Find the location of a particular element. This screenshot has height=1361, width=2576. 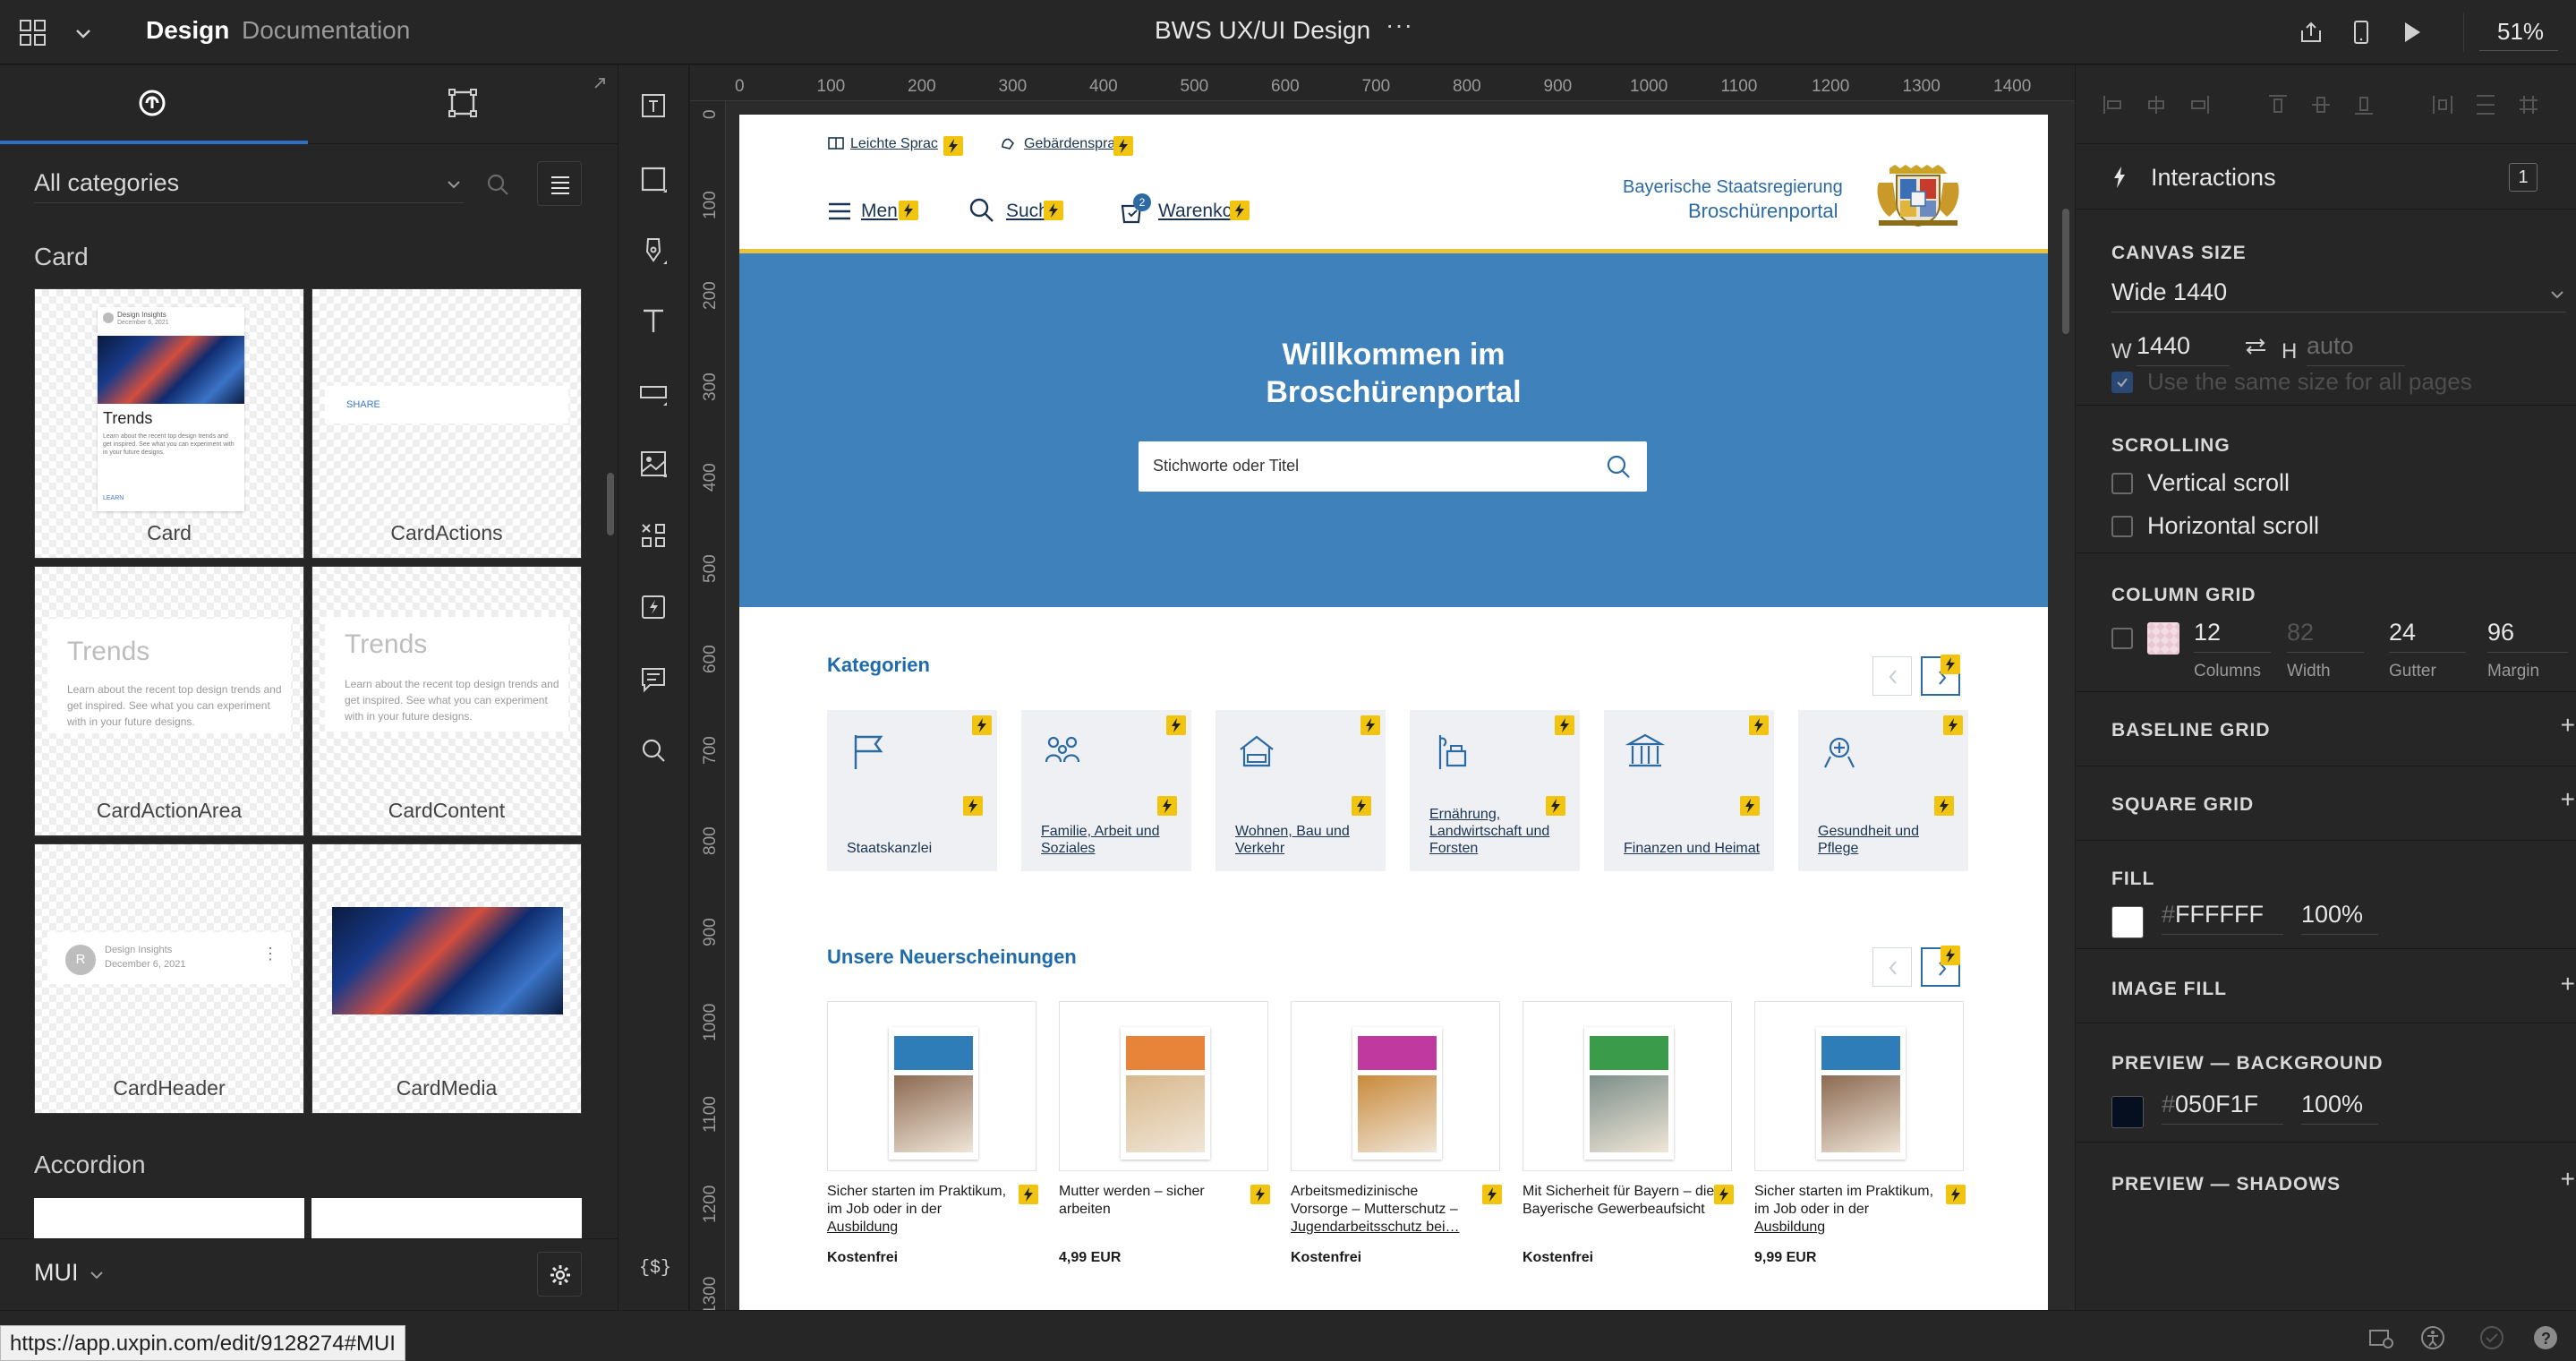

variables-icon: {$} is located at coordinates (653, 1266).